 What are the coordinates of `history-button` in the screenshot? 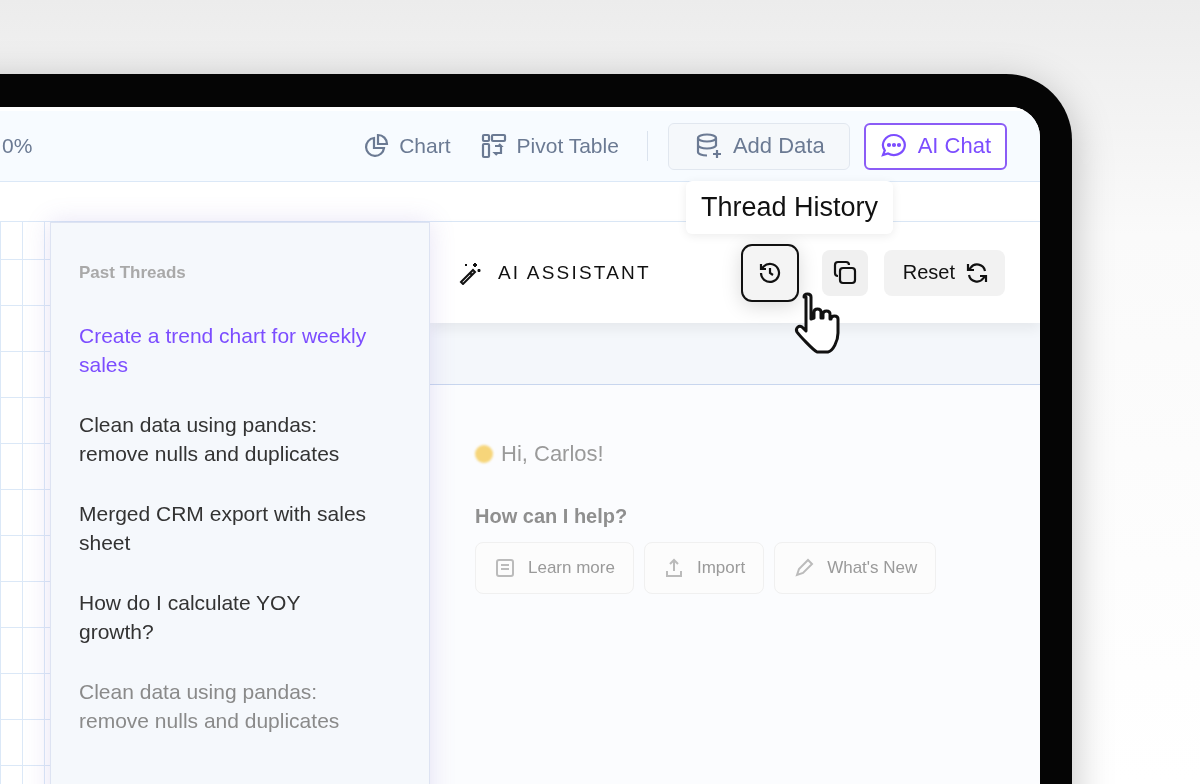 It's located at (769, 272).